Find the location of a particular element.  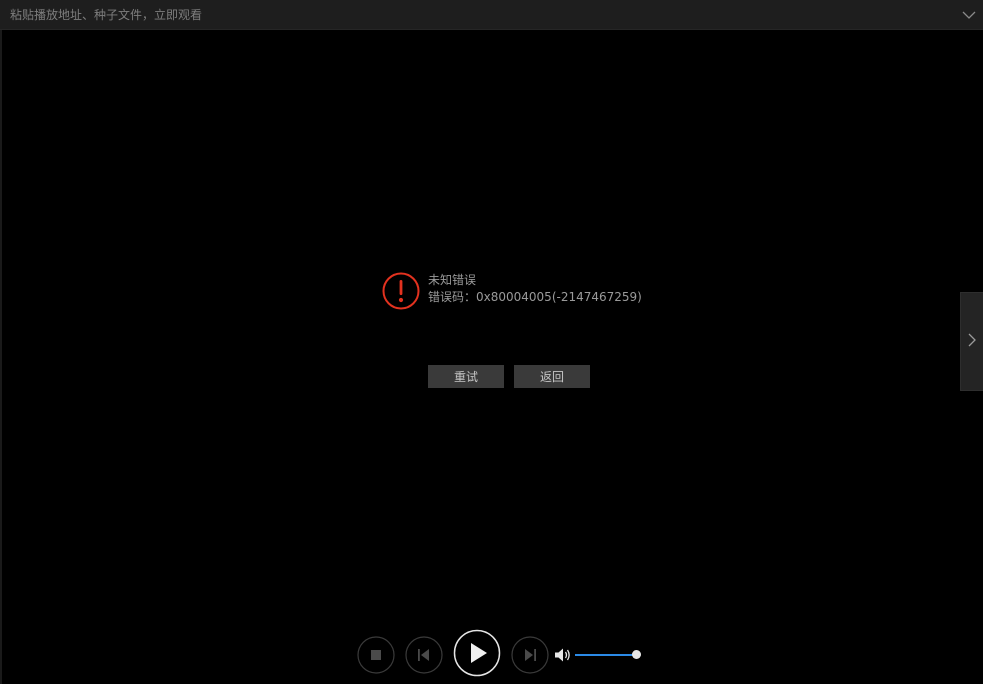

skip-previous-icon is located at coordinates (424, 655).